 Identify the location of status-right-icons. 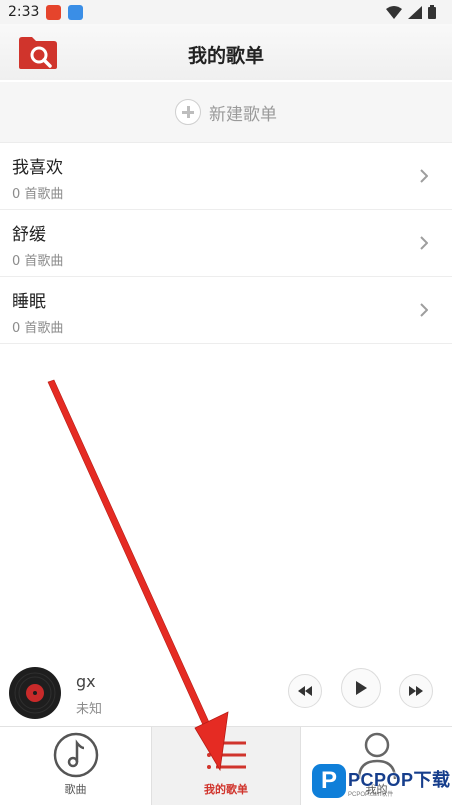
(411, 12).